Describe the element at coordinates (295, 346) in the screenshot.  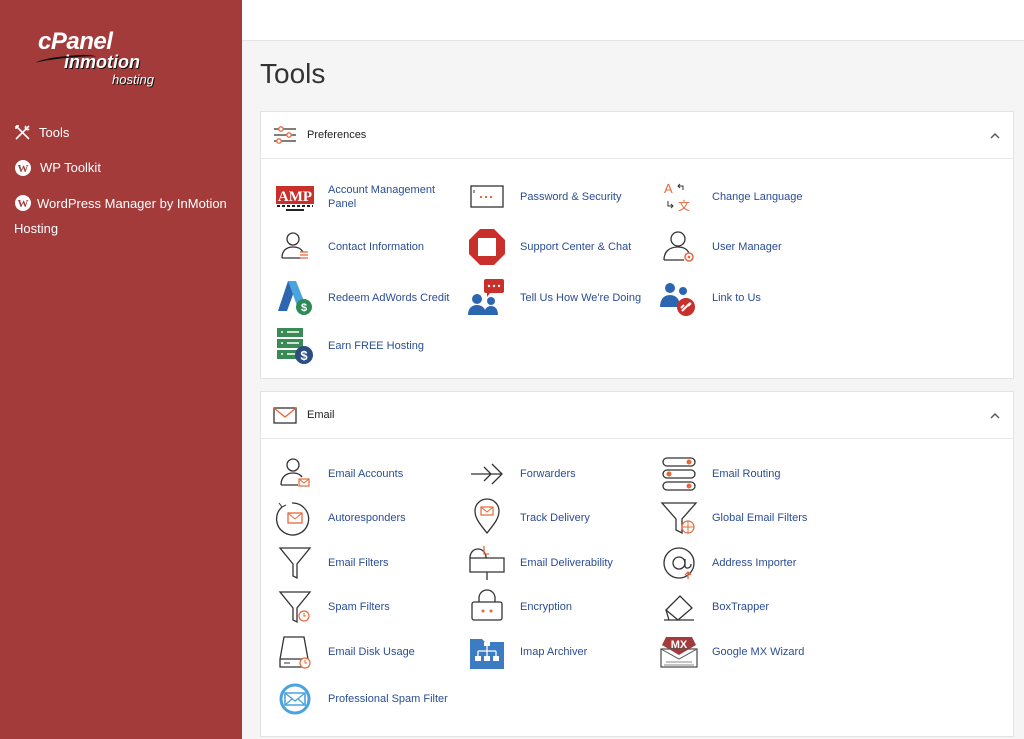
I see `hosting-icon: $` at that location.